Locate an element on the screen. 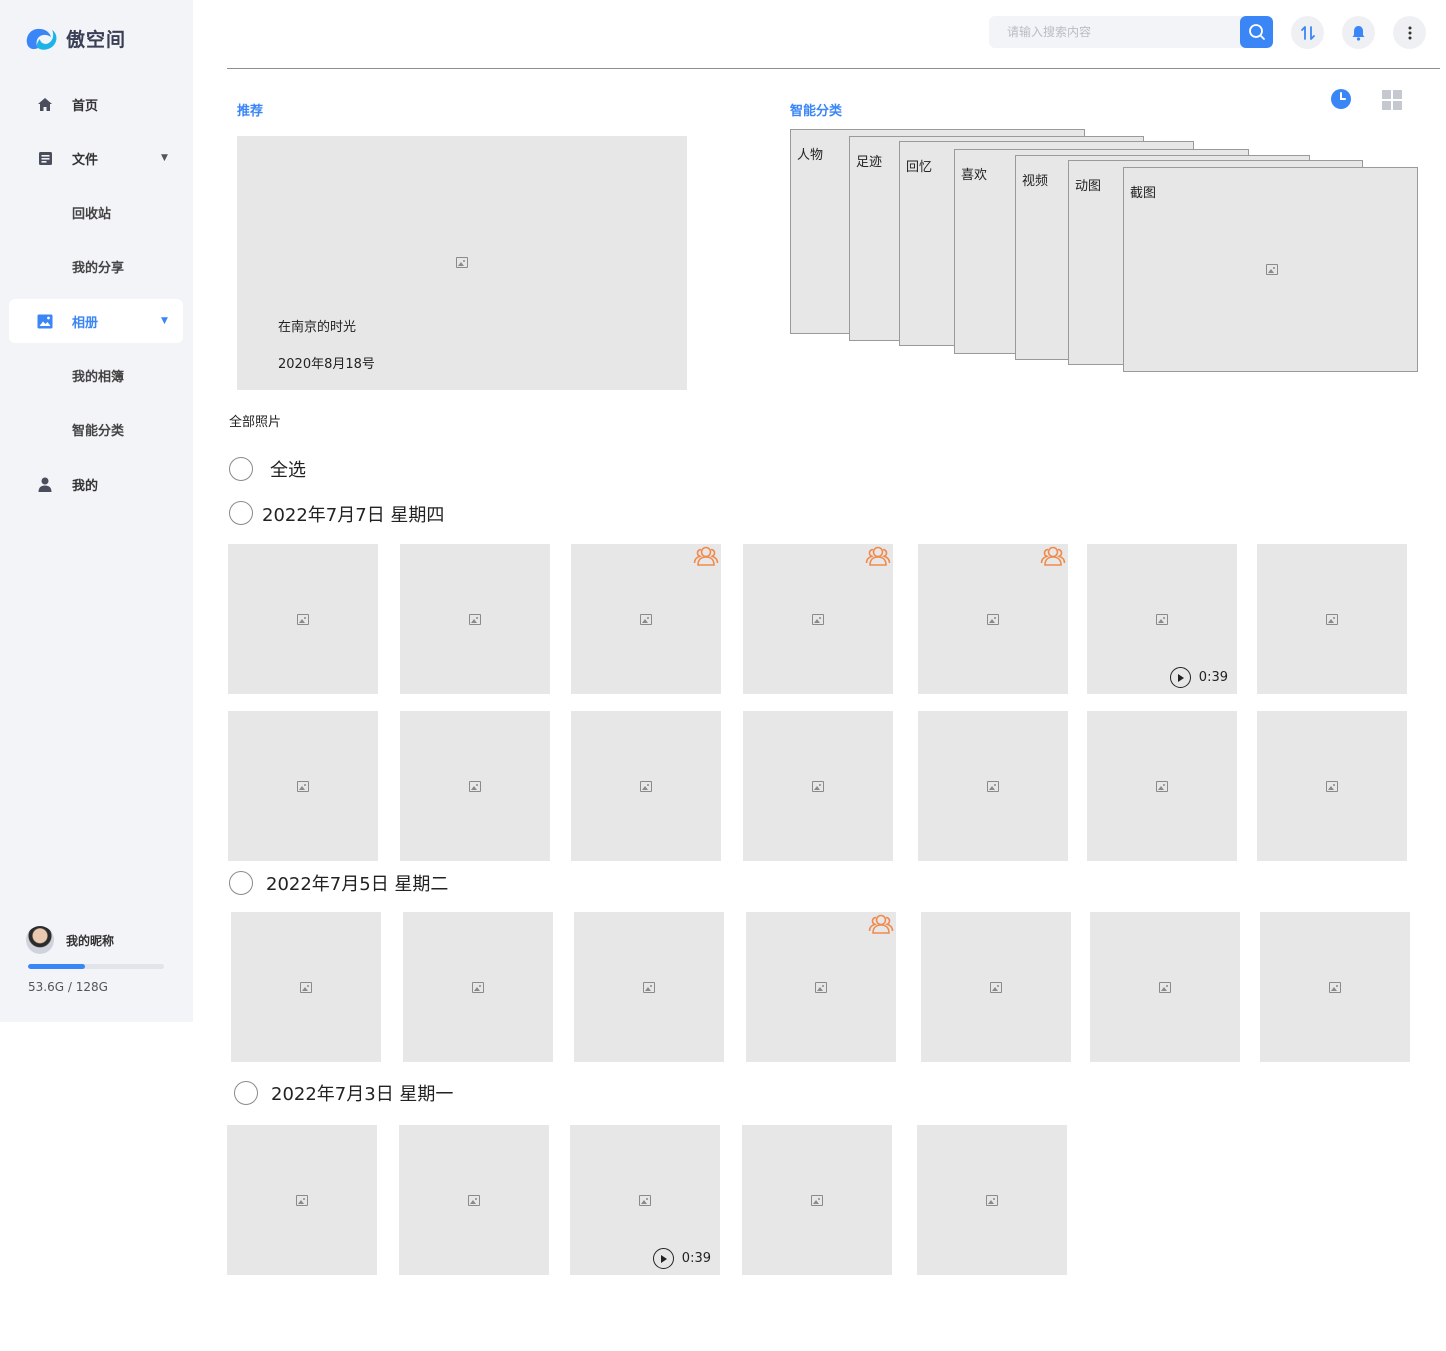 The width and height of the screenshot is (1446, 1351). category-label: 视频 is located at coordinates (1035, 181).